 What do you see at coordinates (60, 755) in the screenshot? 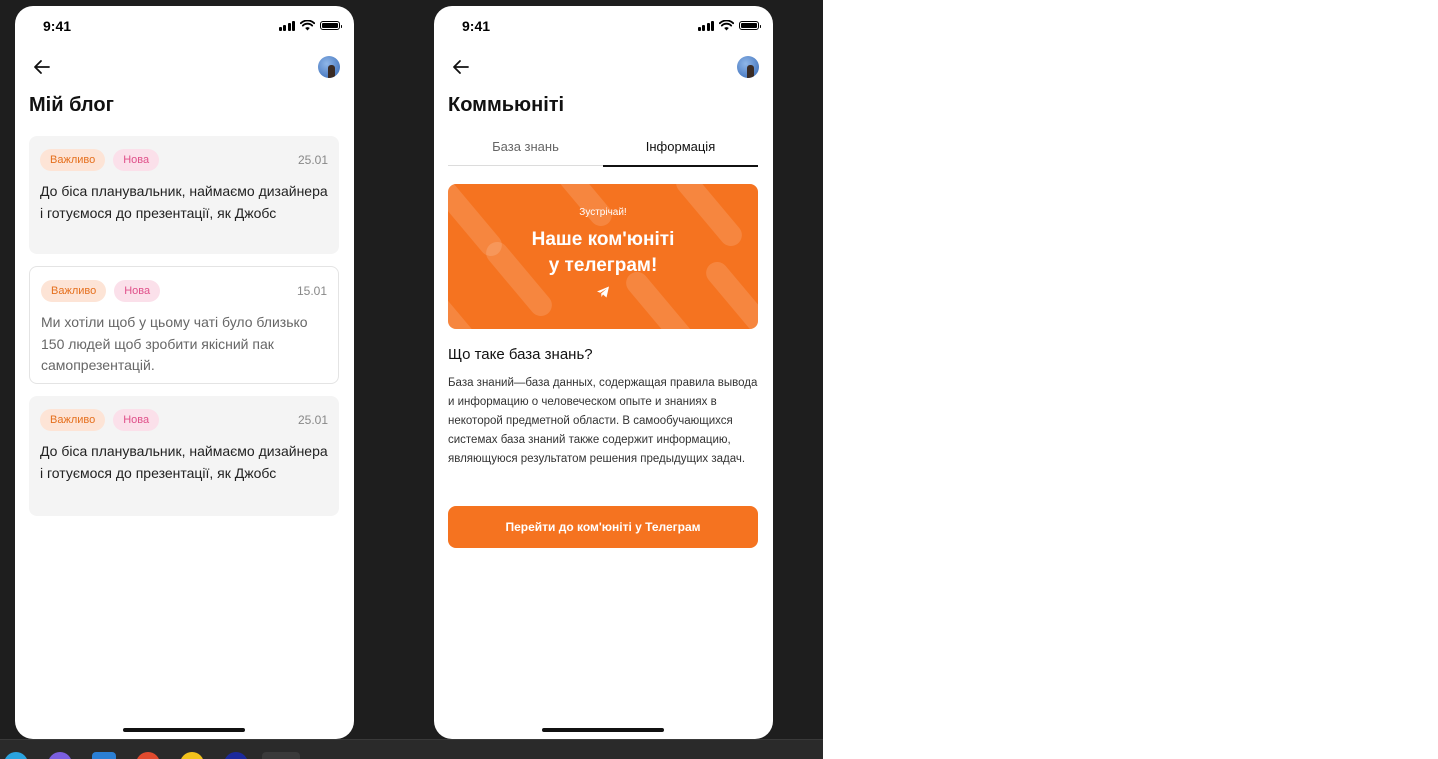
I see `viber-app-icon` at bounding box center [60, 755].